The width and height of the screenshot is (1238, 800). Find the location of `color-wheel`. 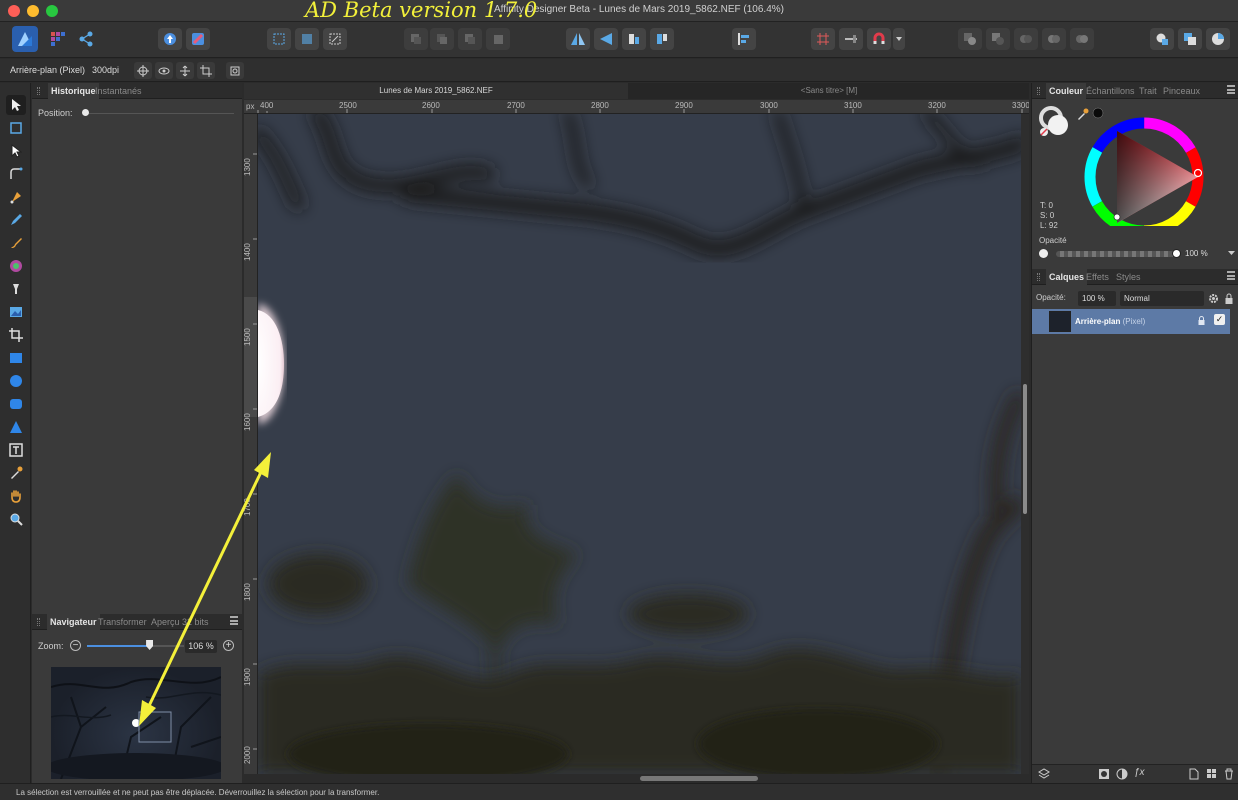

color-wheel is located at coordinates (1143, 171).